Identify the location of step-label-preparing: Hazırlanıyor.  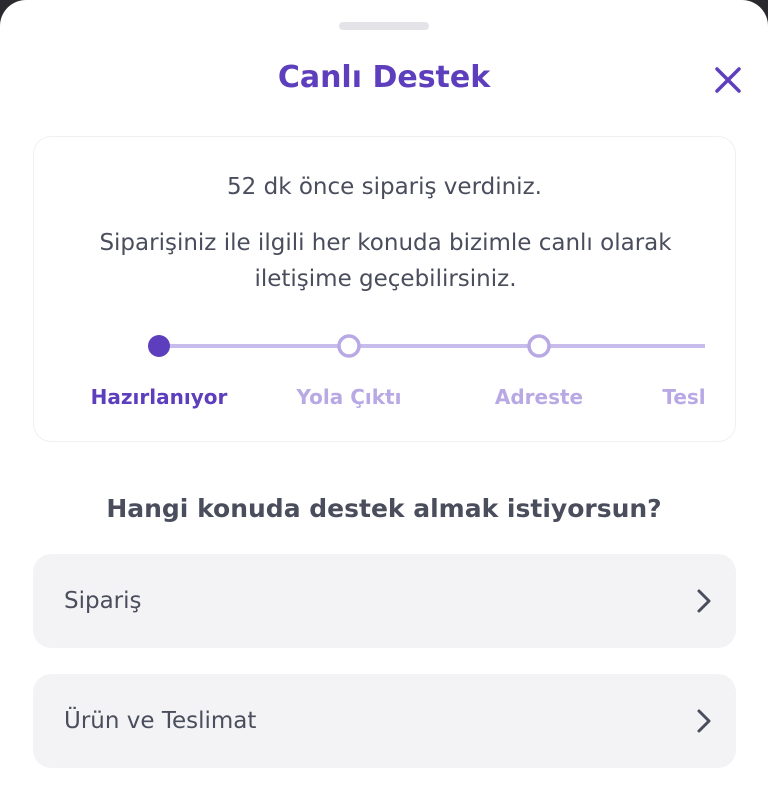
(159, 397).